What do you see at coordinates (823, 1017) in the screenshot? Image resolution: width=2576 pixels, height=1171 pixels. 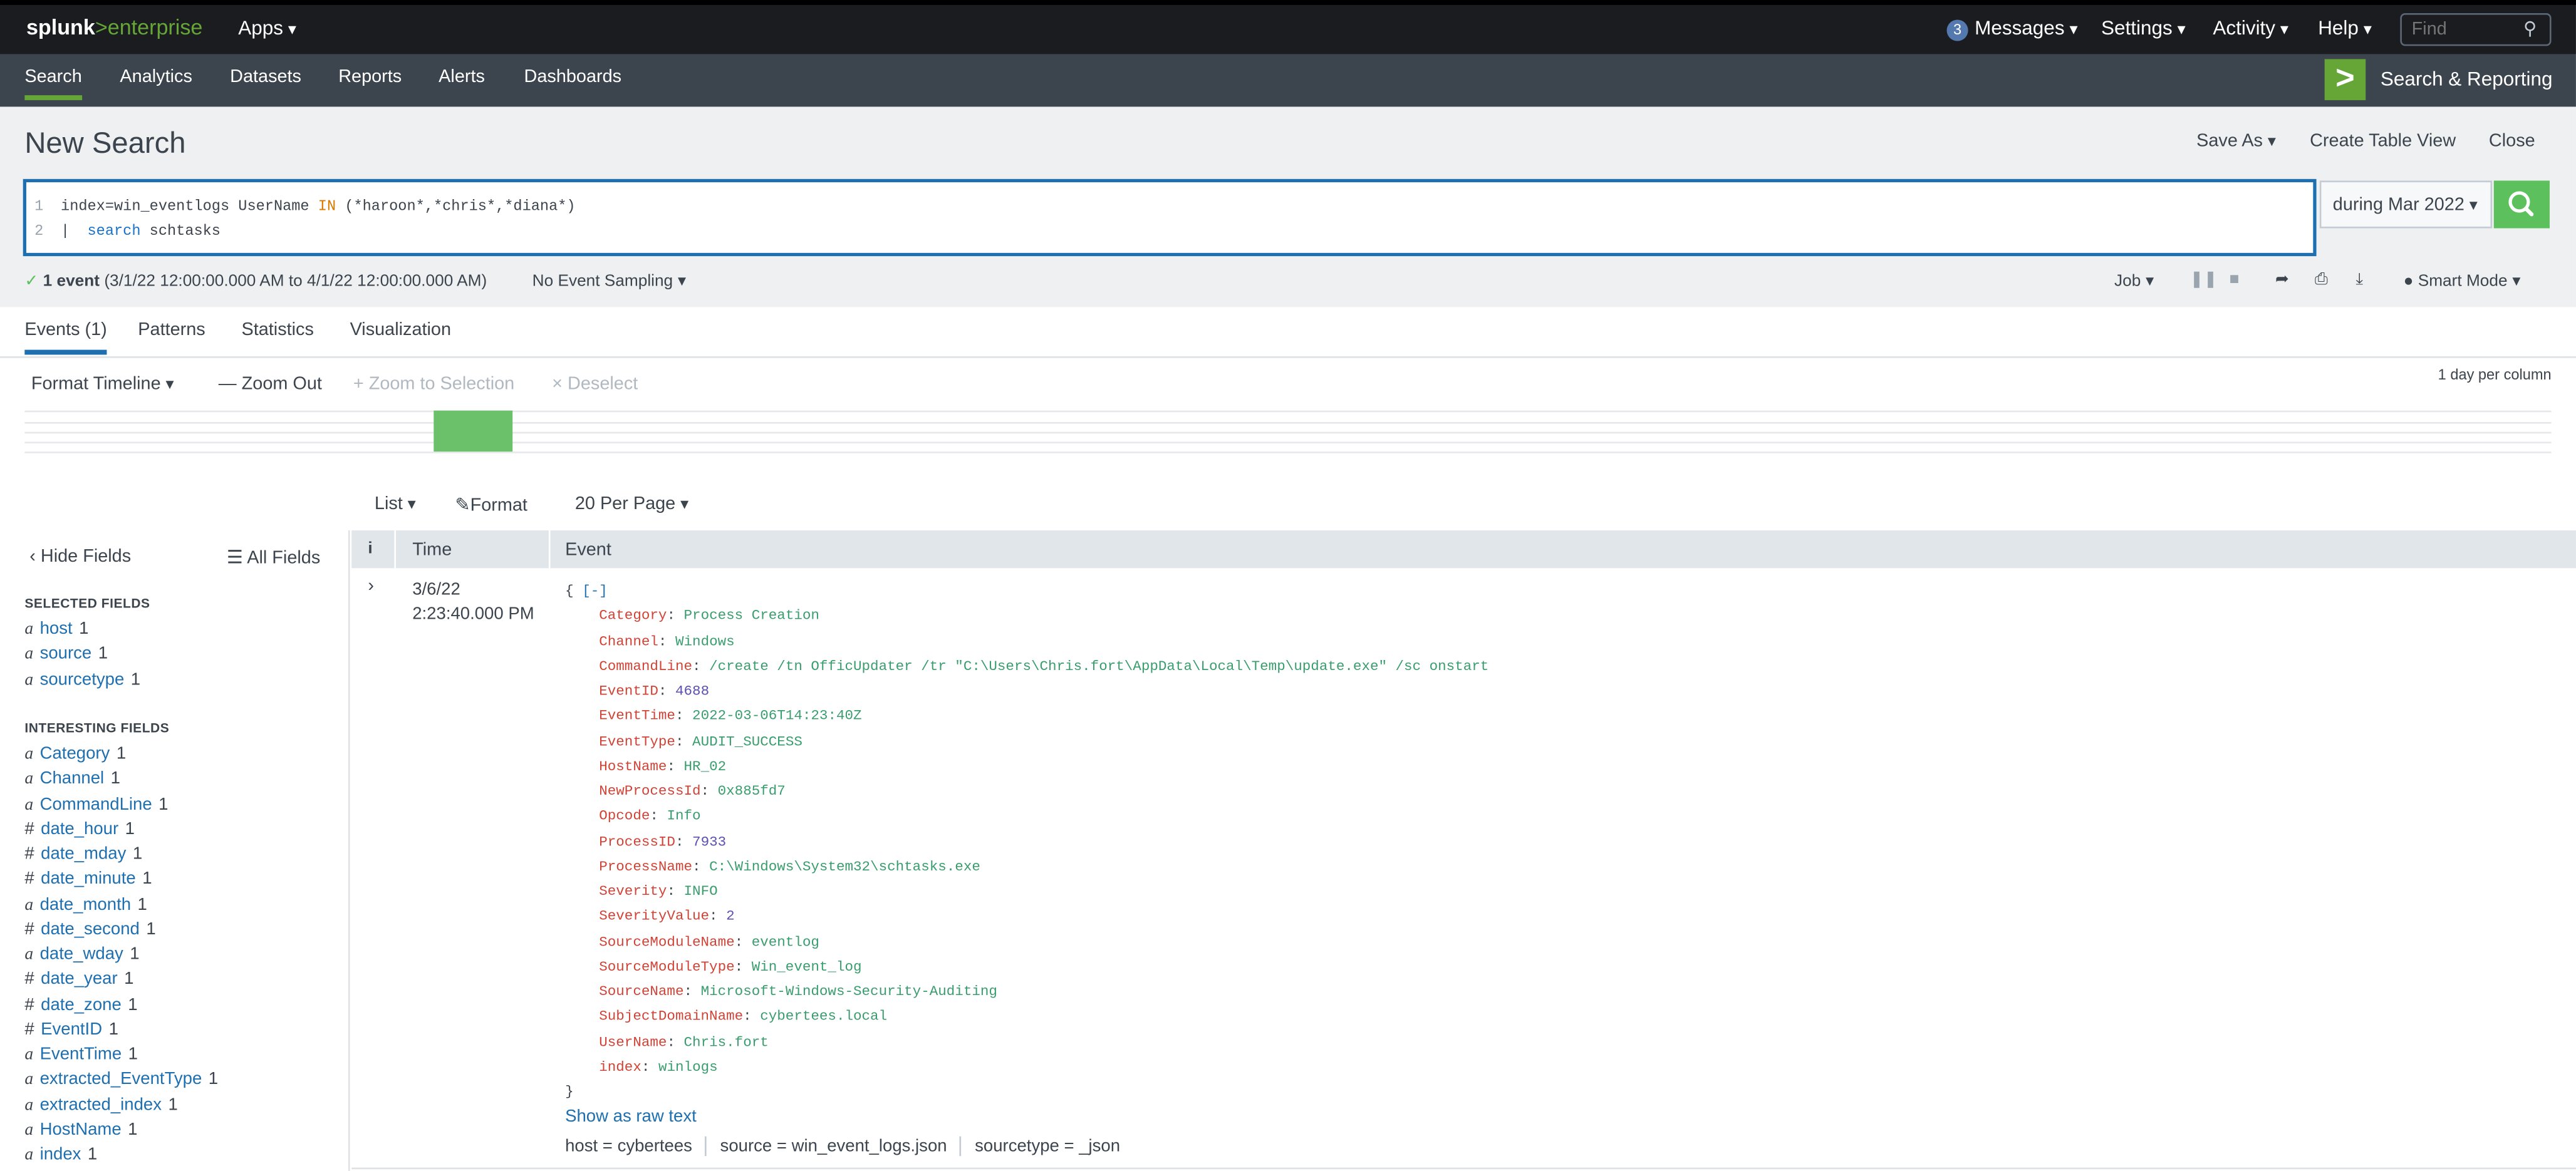 I see `event-field-value: cybertees.local` at bounding box center [823, 1017].